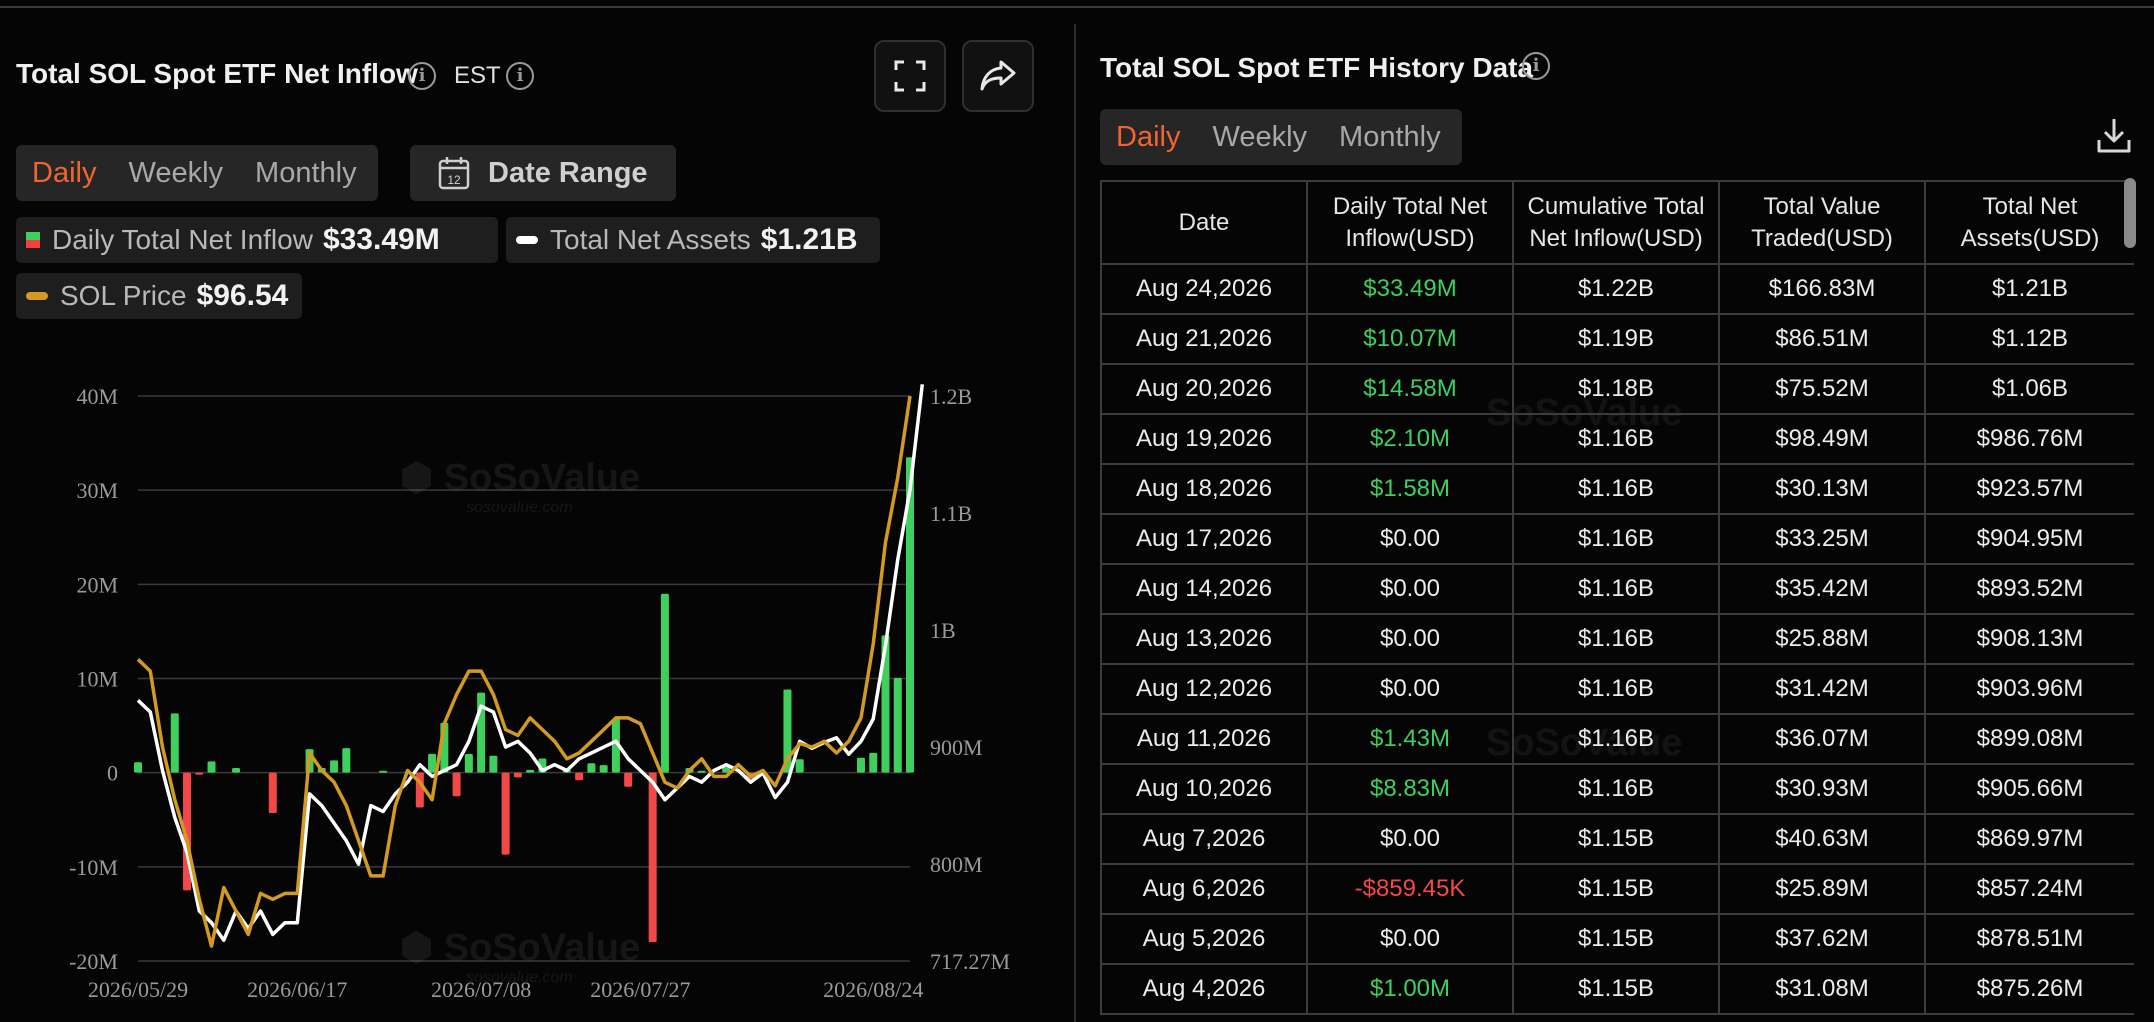 This screenshot has width=2154, height=1022. What do you see at coordinates (520, 948) in the screenshot?
I see `watermark: ⬢ SoSoValue` at bounding box center [520, 948].